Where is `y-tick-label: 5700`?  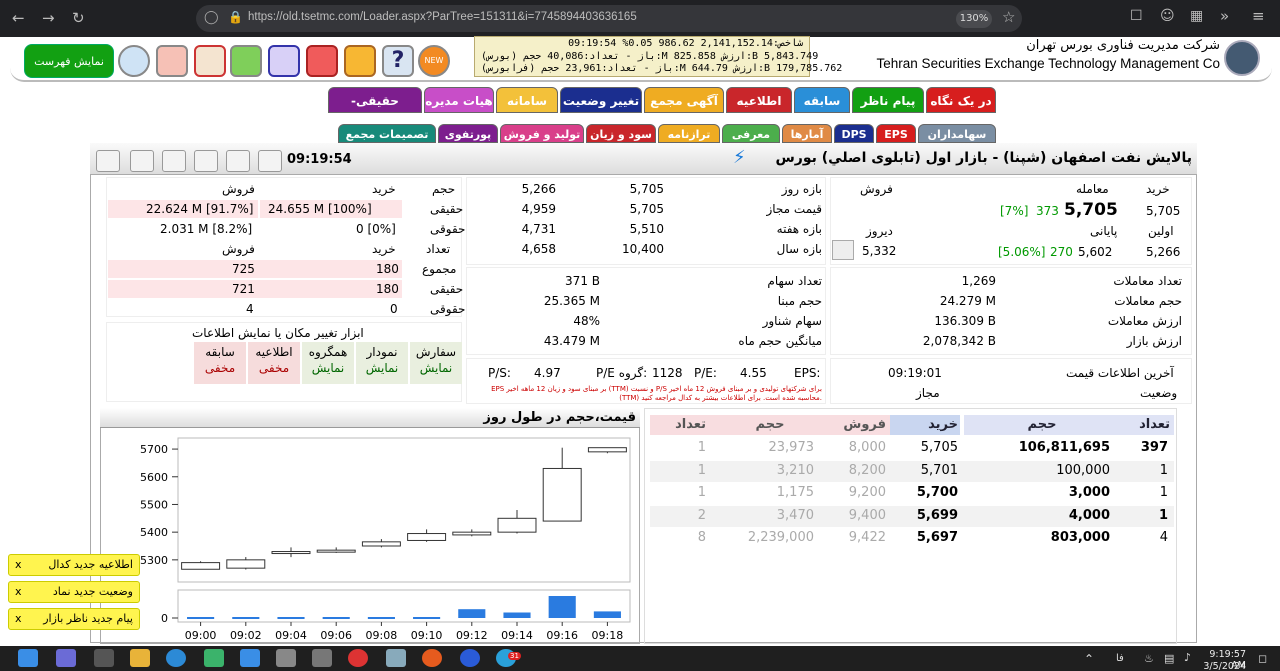 y-tick-label: 5700 is located at coordinates (154, 449).